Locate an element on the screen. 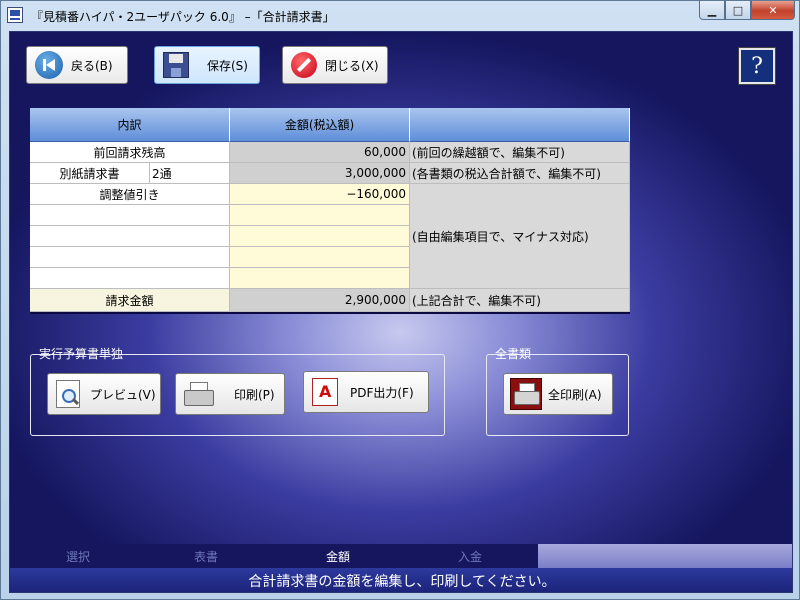 This screenshot has height=600, width=800. total-note: (上記合計で、編集不可) is located at coordinates (520, 300).